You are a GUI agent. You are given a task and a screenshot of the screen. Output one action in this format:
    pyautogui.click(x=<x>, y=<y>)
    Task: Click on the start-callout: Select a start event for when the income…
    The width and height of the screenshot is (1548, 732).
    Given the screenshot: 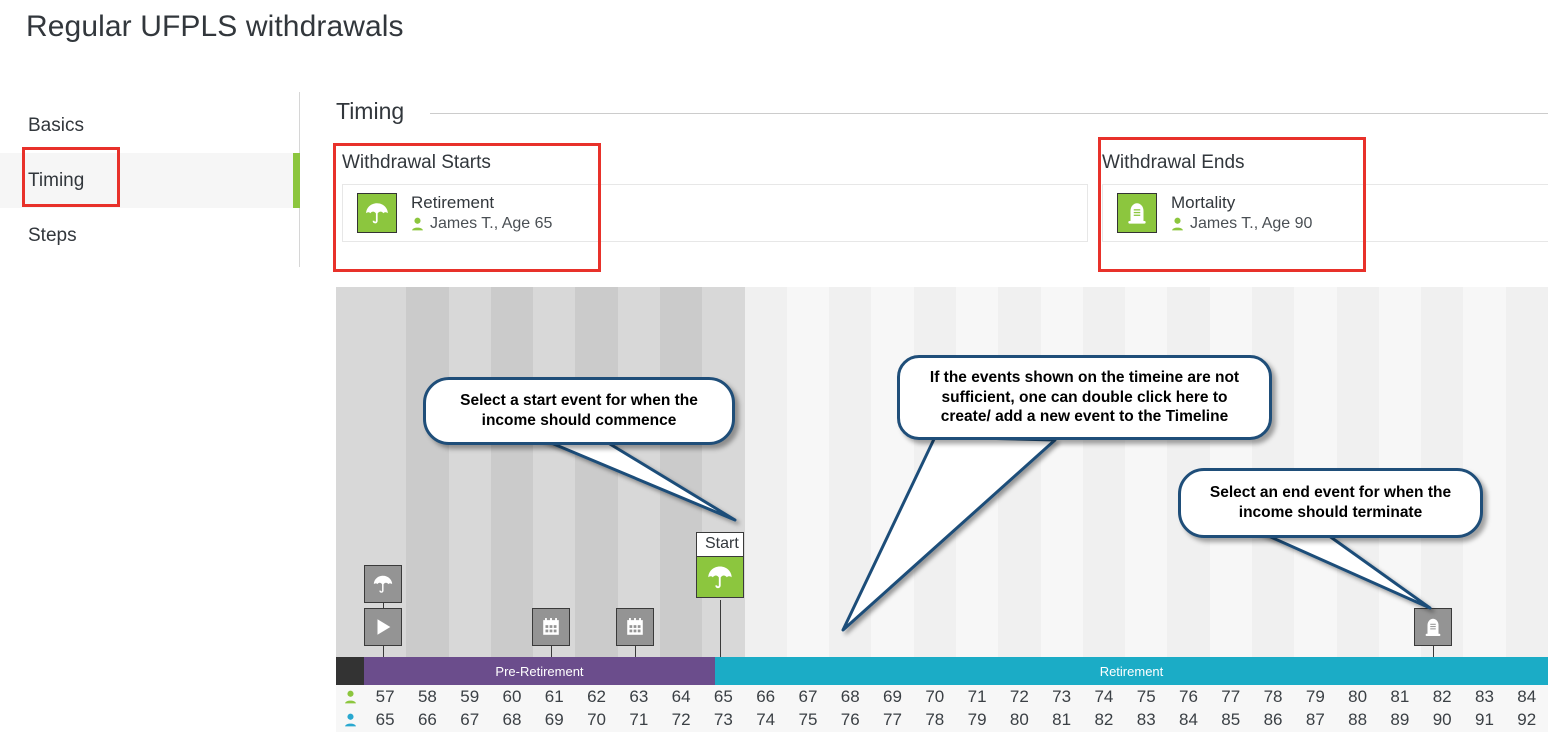 What is the action you would take?
    pyautogui.click(x=579, y=411)
    